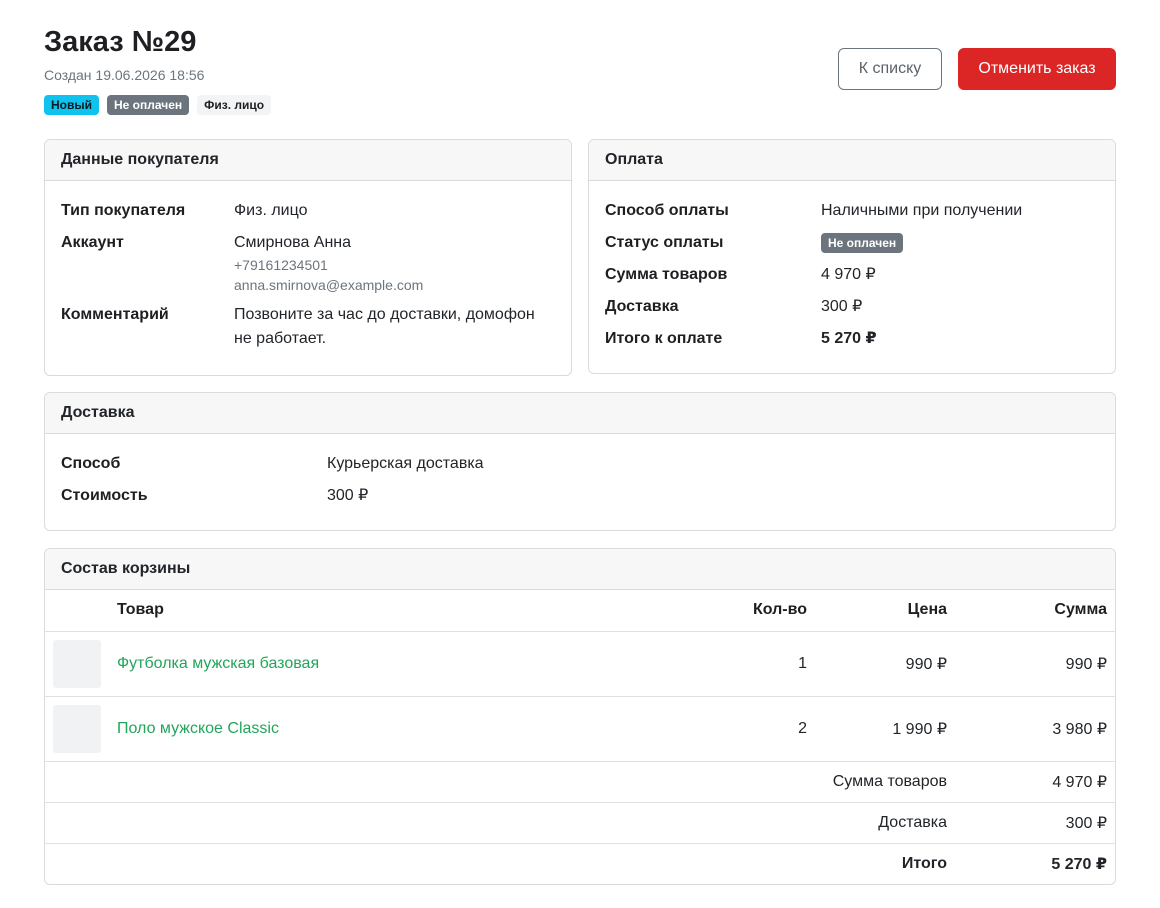 The image size is (1160, 908). What do you see at coordinates (862, 242) in the screenshot?
I see `payment-status-inline-badge: Не оплачен` at bounding box center [862, 242].